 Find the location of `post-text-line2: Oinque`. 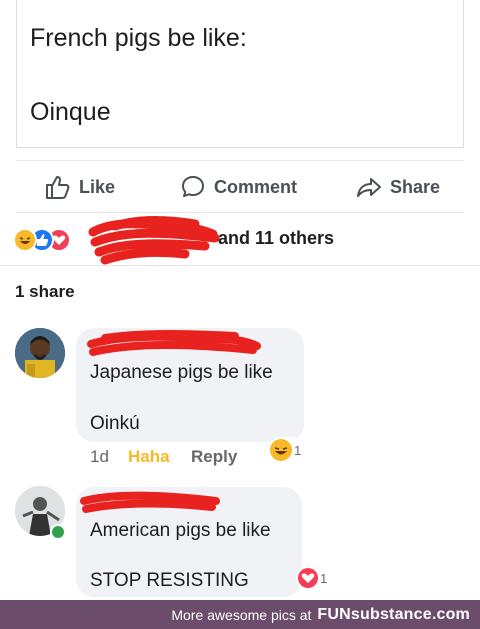

post-text-line2: Oinque is located at coordinates (70, 112).